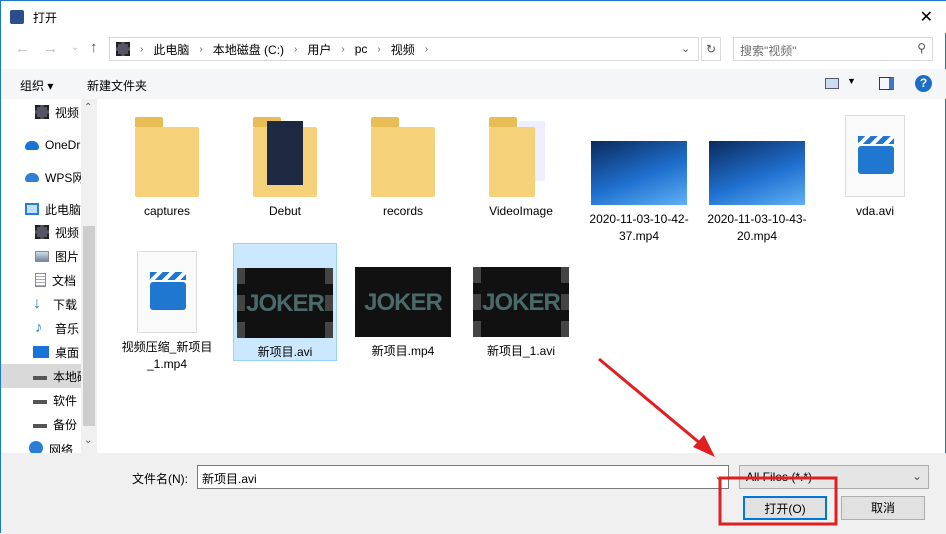  I want to click on annotation-overlay, so click(718, 441).